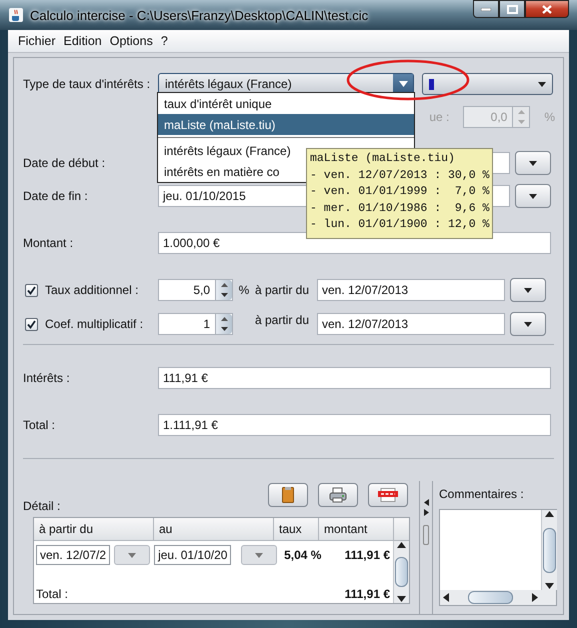 The image size is (577, 628). Describe the element at coordinates (42, 506) in the screenshot. I see `section-label: Détail :` at that location.